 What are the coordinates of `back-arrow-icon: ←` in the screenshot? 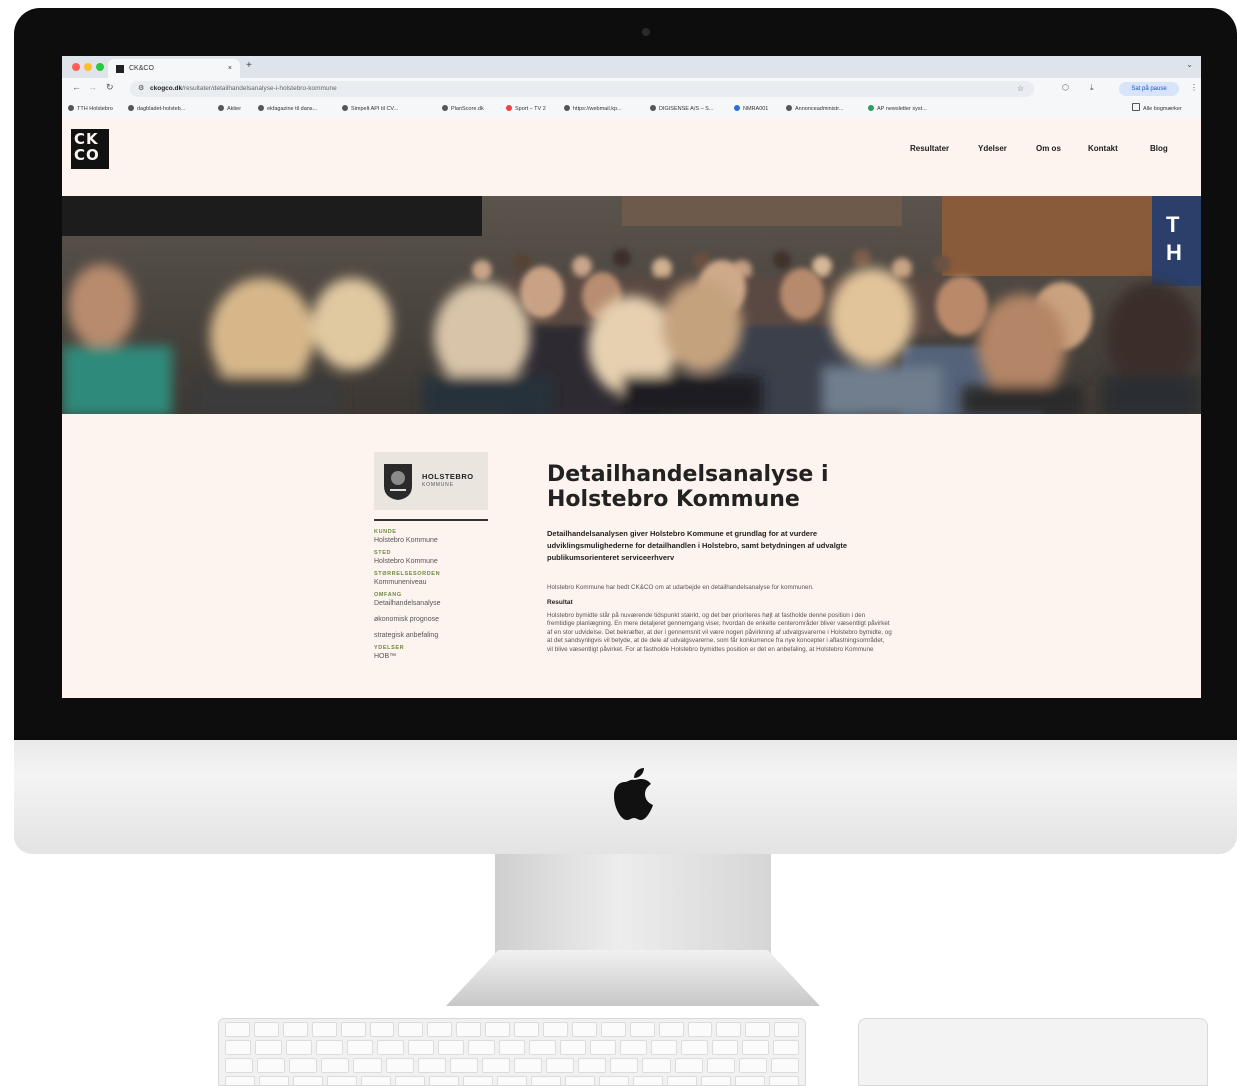 It's located at (76, 87).